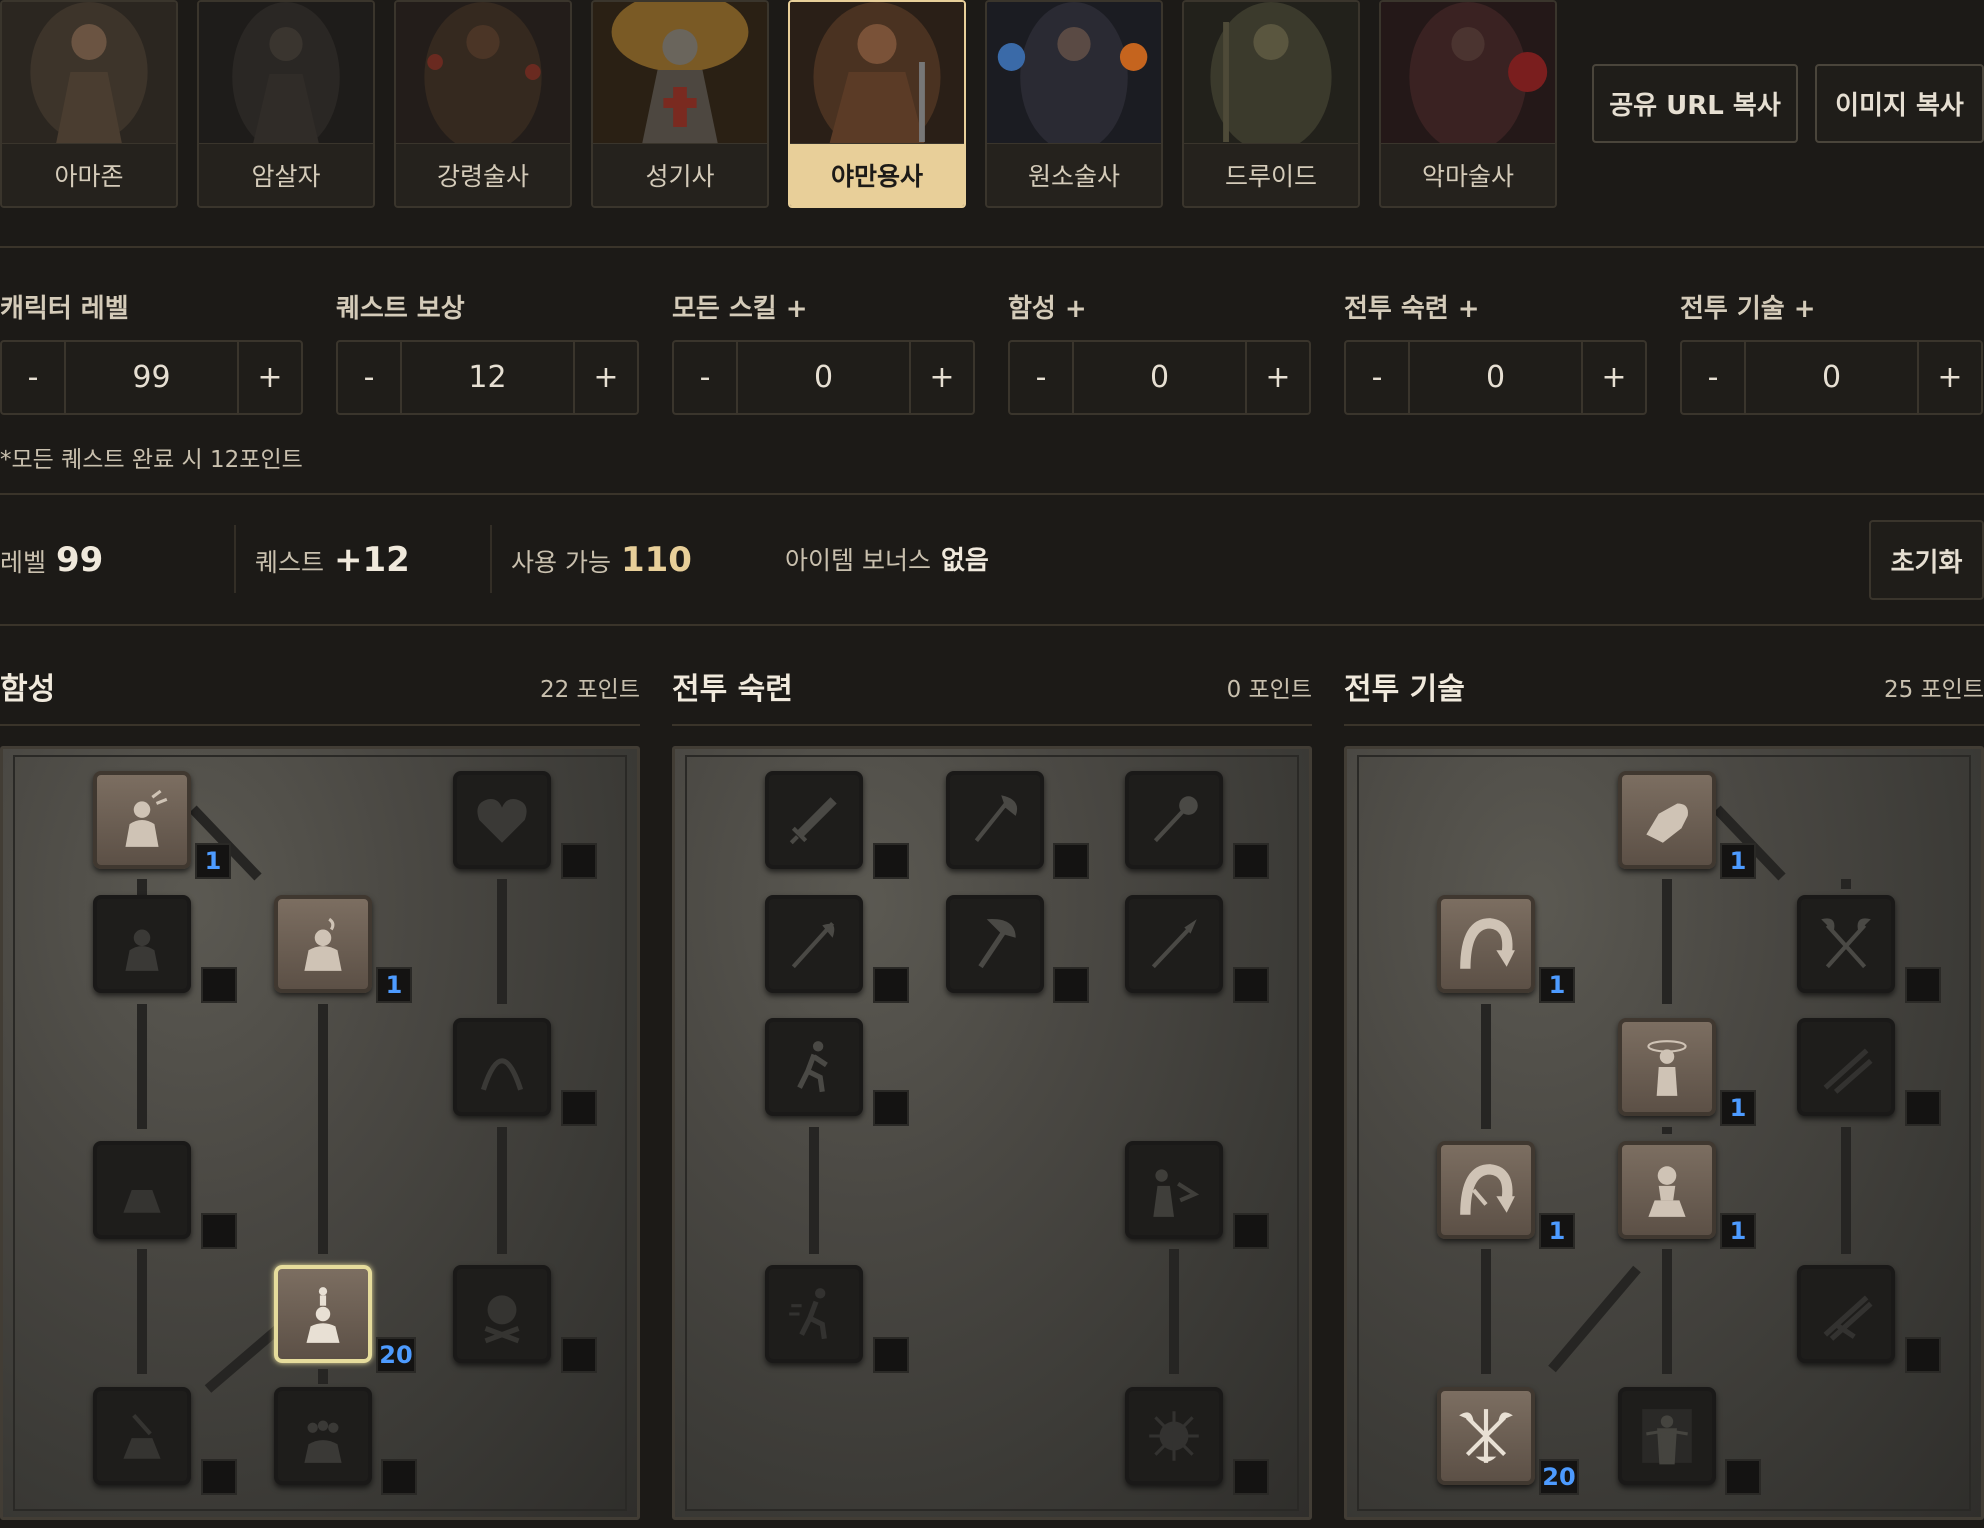 This screenshot has height=1528, width=1984. Describe the element at coordinates (1933, 690) in the screenshot. I see `tree-points: 25 포인트` at that location.